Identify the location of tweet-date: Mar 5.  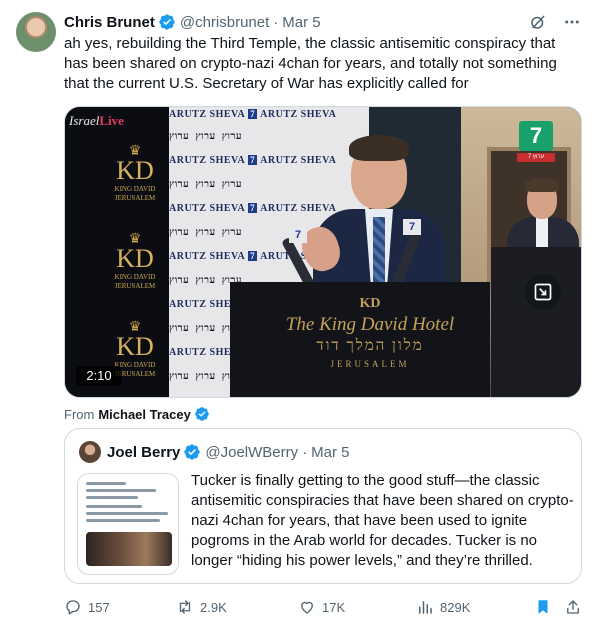
(301, 22).